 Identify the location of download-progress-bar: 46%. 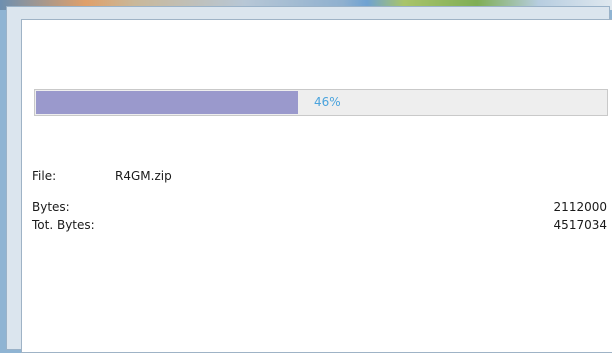
(321, 102).